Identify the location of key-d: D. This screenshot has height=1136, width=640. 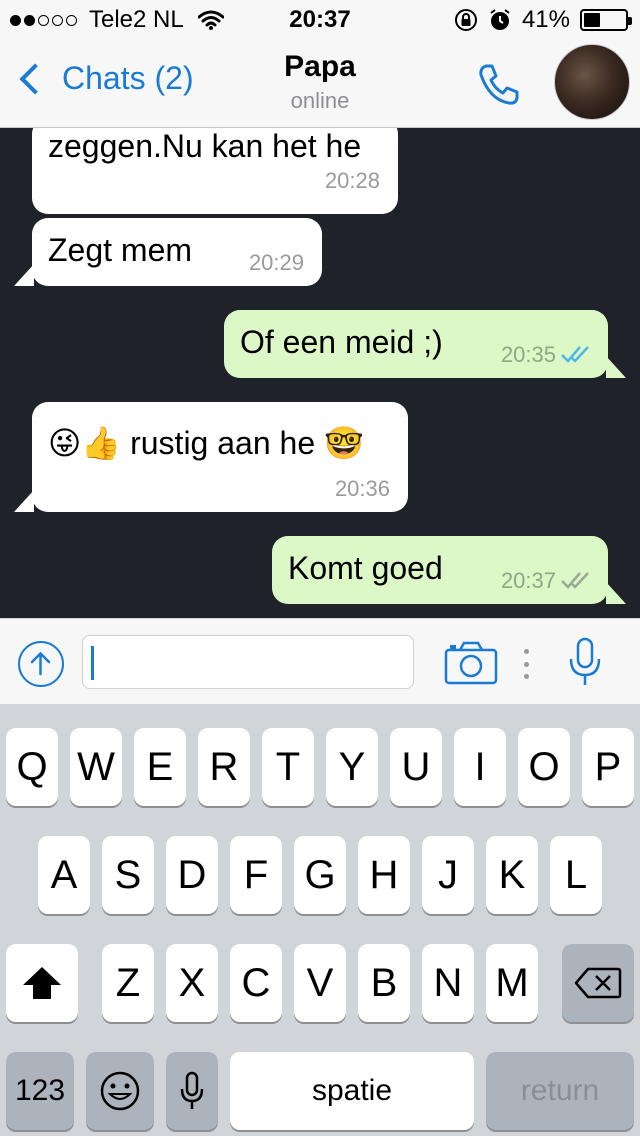
(192, 875).